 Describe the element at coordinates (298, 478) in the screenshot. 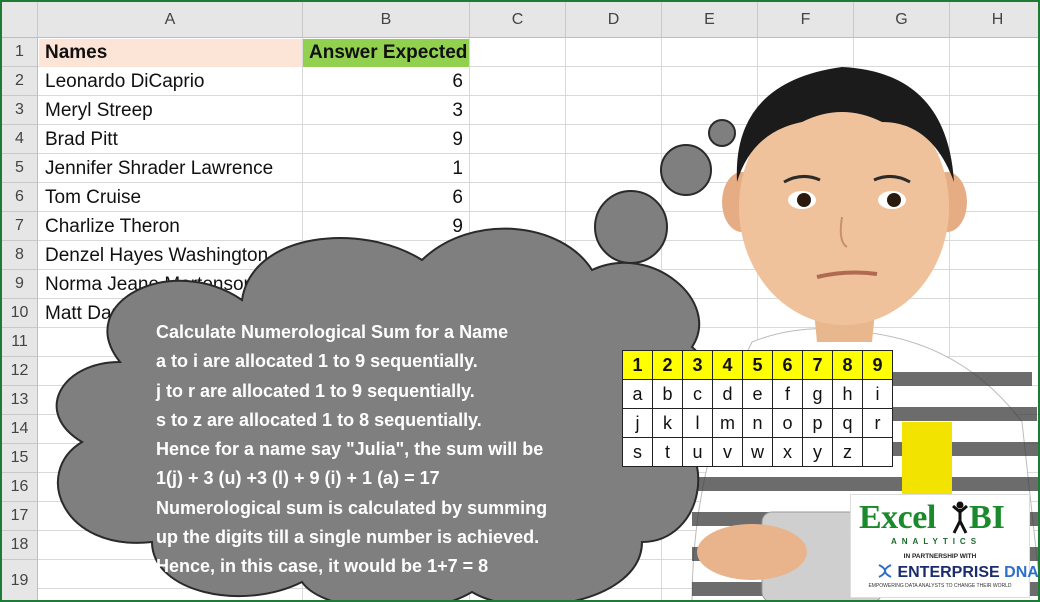

I see `cloud-line: 1(j) + 3 (u) +3 (l) + 9 (i) + 1 (a) = 17` at that location.